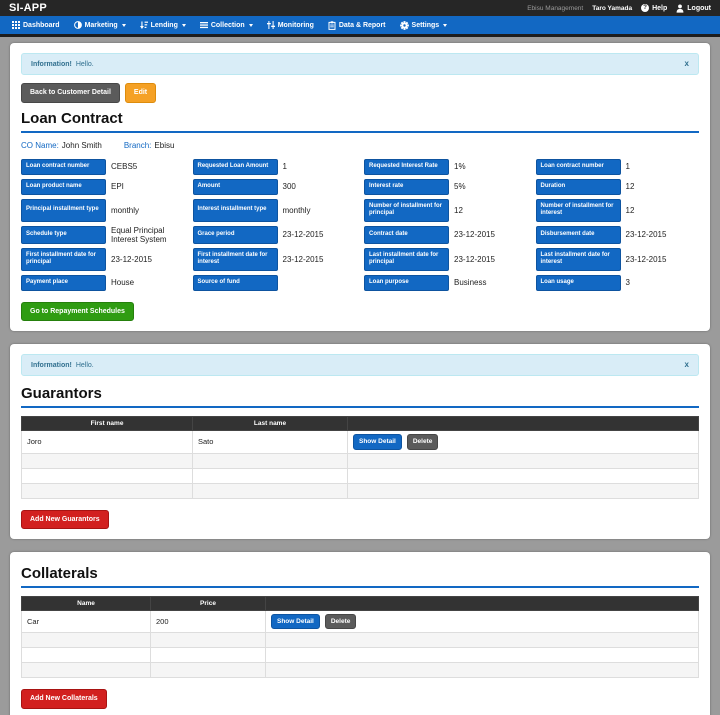  I want to click on logout-button: Logout, so click(693, 8).